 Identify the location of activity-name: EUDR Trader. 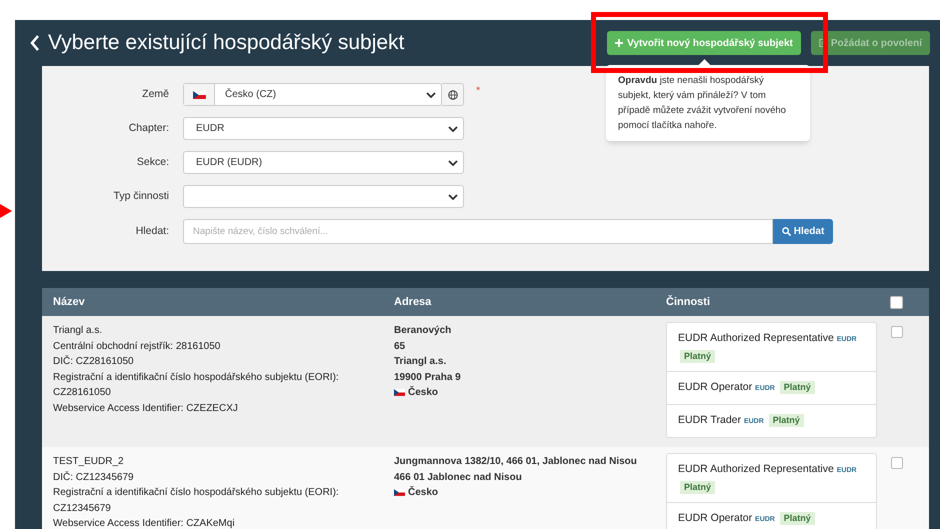
(710, 420).